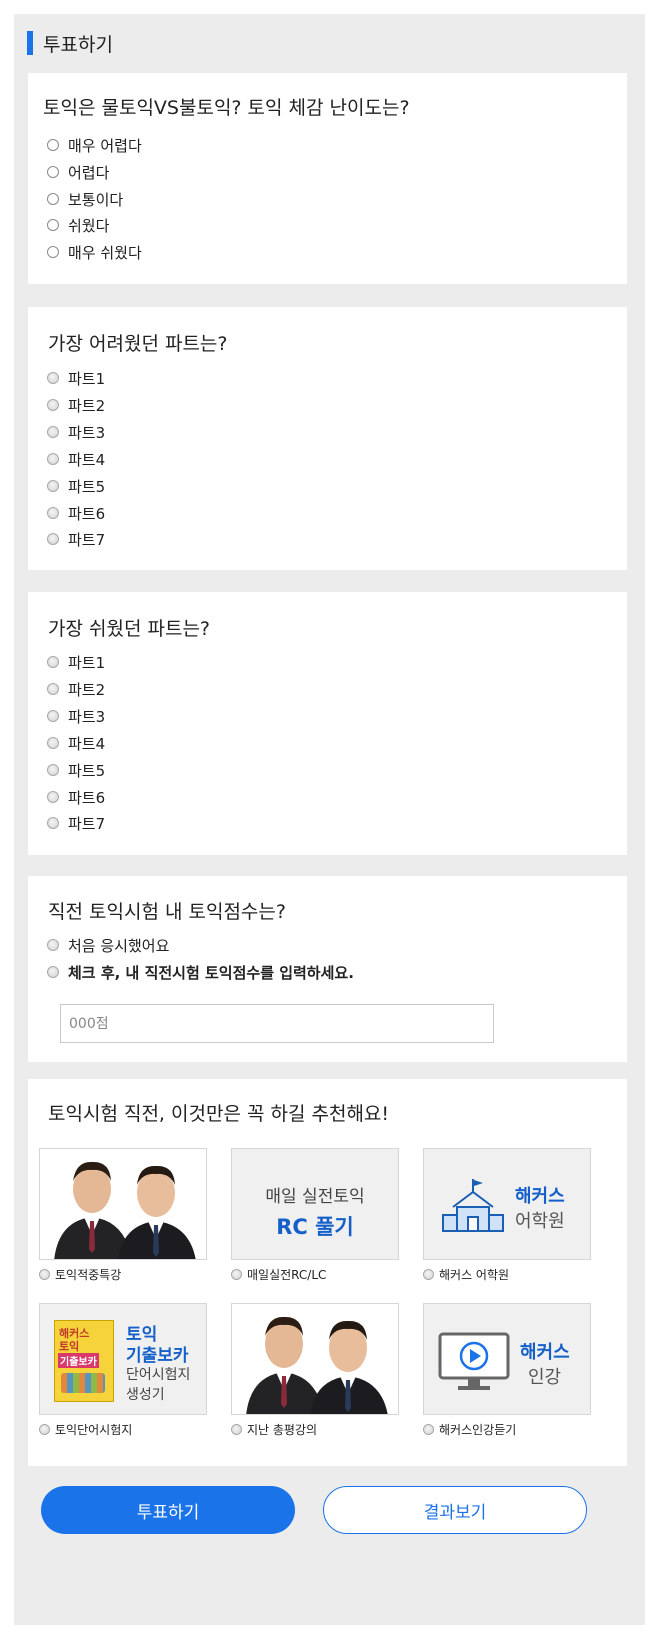 The image size is (653, 1638). Describe the element at coordinates (327, 723) in the screenshot. I see `question-card-easiest-part: 가장 쉬웠던 파트는? 파트1 파트2 파트3 파트4 파트5 파트6 파트7` at that location.